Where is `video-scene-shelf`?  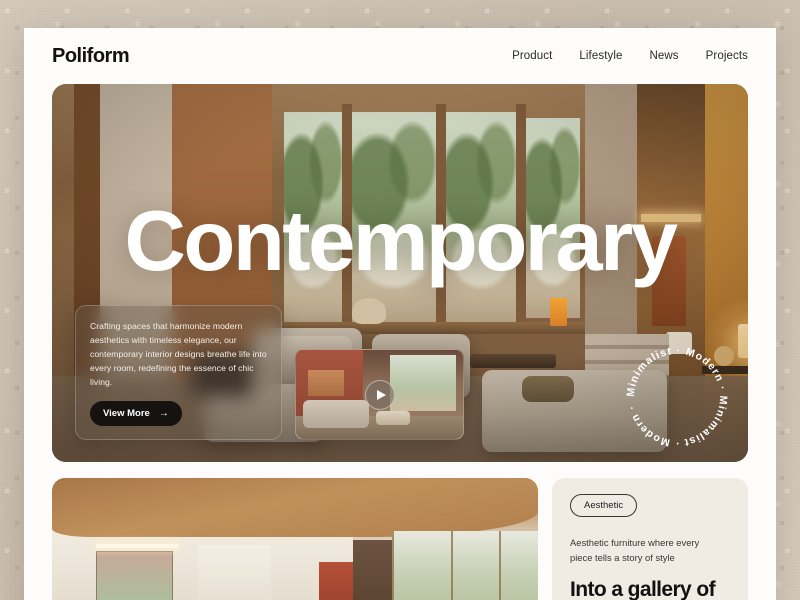
video-scene-shelf is located at coordinates (326, 383).